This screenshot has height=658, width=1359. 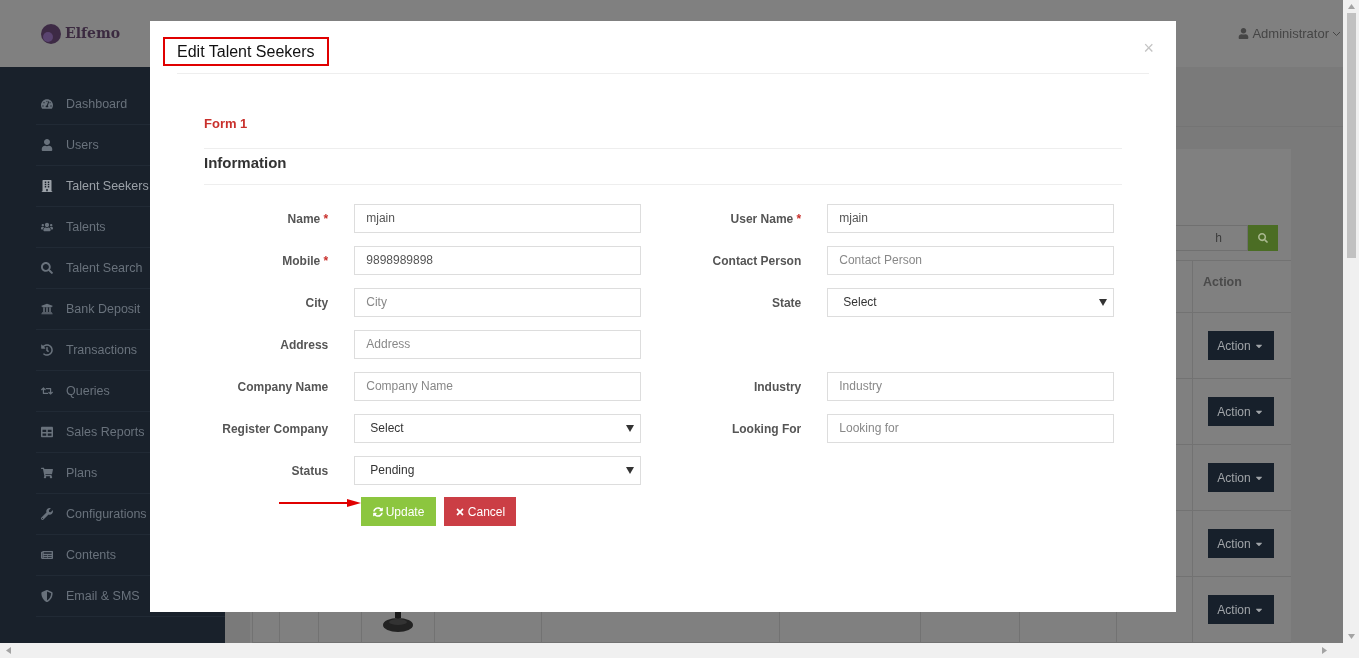 I want to click on scroll-left-icon, so click(x=8, y=650).